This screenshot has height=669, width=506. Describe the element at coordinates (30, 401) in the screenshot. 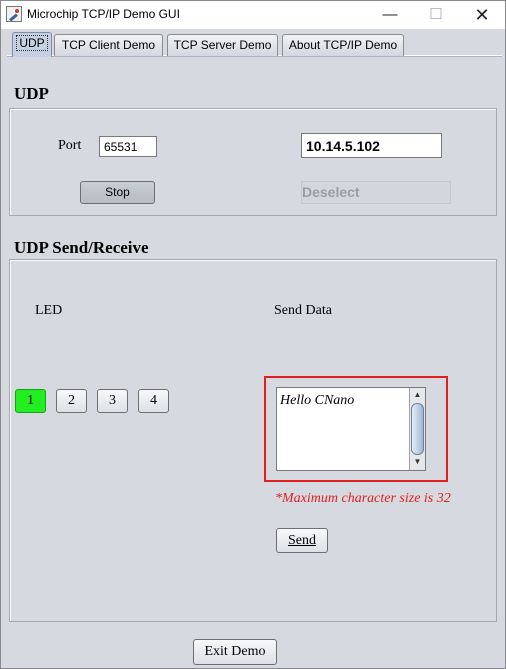

I see `led-1-button: 1` at that location.